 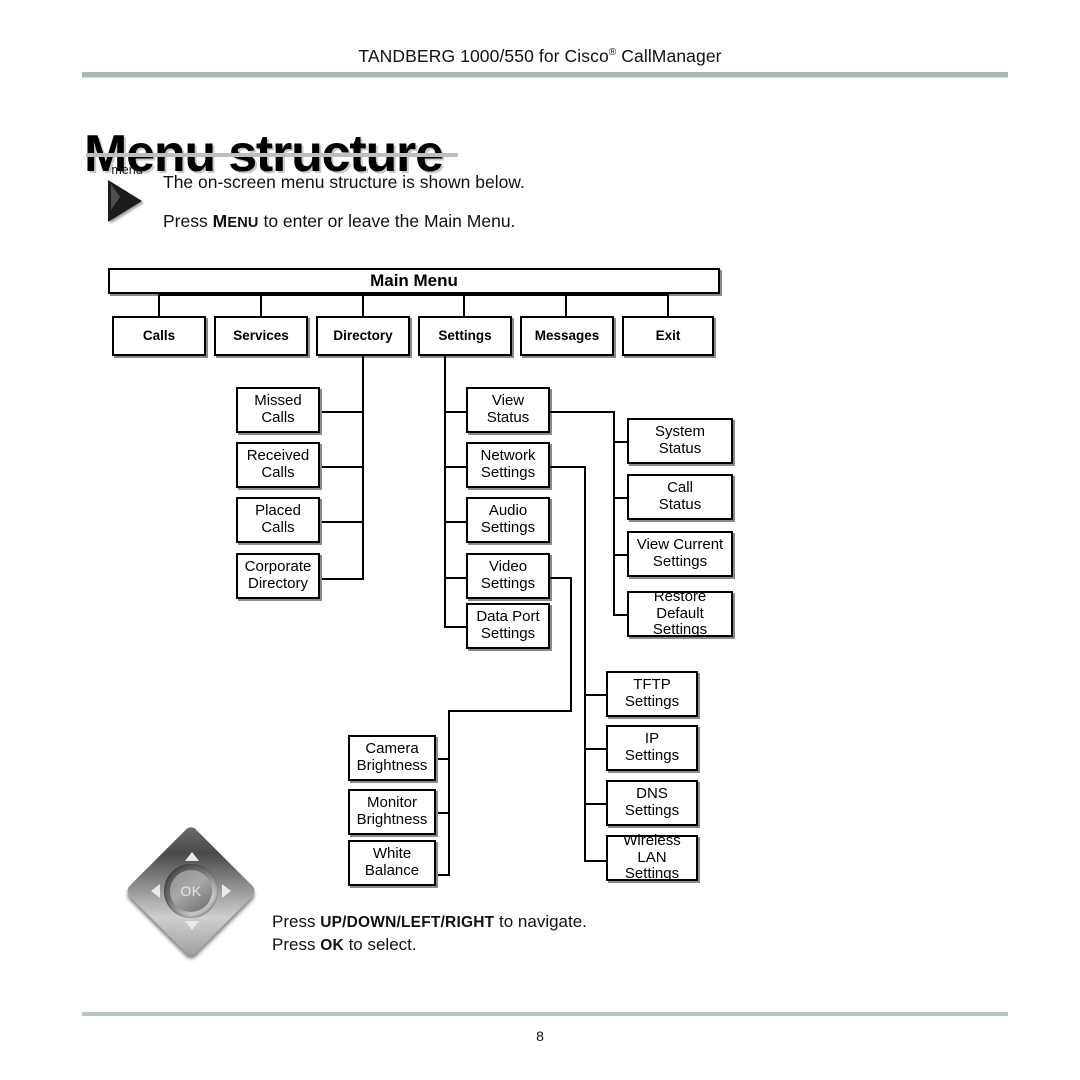 I want to click on navigation-instruction-1: Press UP/DOWN/LEFT/RIGHT to navigate., so click(x=429, y=922).